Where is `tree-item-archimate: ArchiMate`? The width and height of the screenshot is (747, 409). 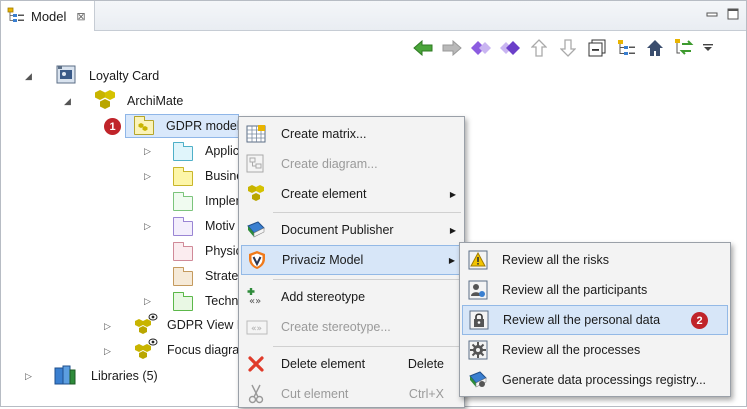 tree-item-archimate: ArchiMate is located at coordinates (138, 100).